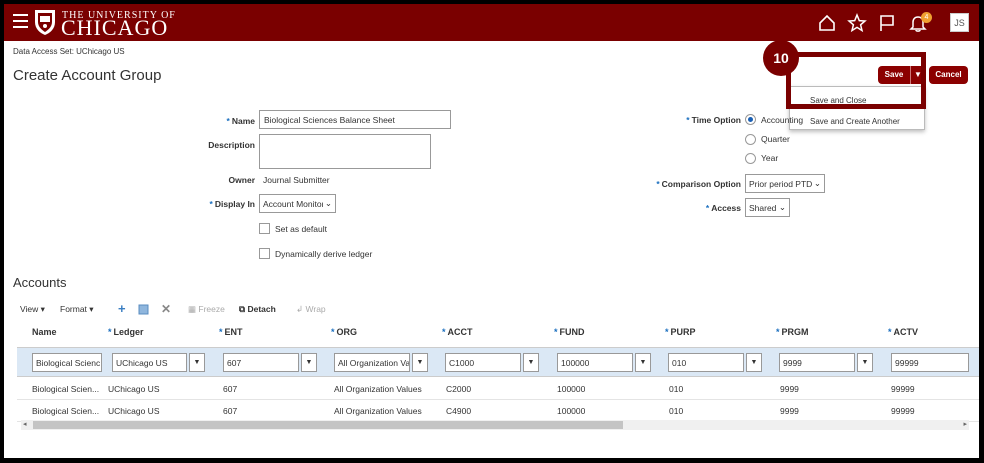  I want to click on notification-count-badge: 4, so click(926, 17).